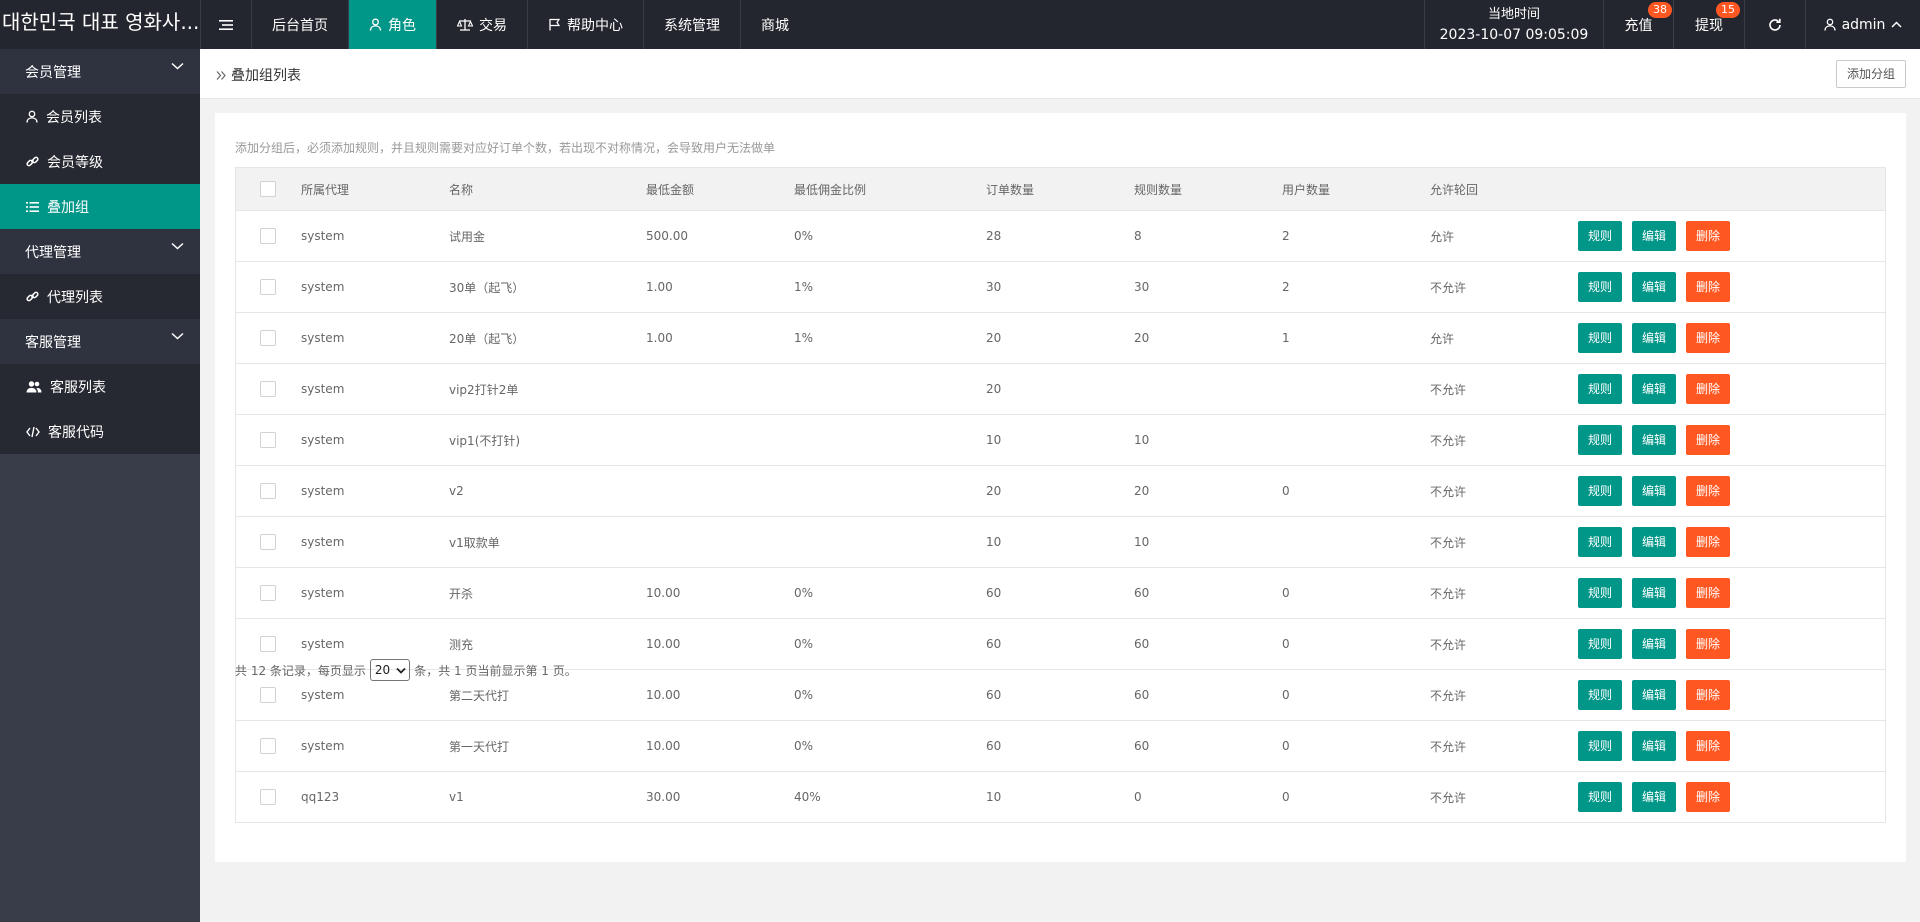 The height and width of the screenshot is (922, 1920). Describe the element at coordinates (374, 797) in the screenshot. I see `table-cell: qq123` at that location.